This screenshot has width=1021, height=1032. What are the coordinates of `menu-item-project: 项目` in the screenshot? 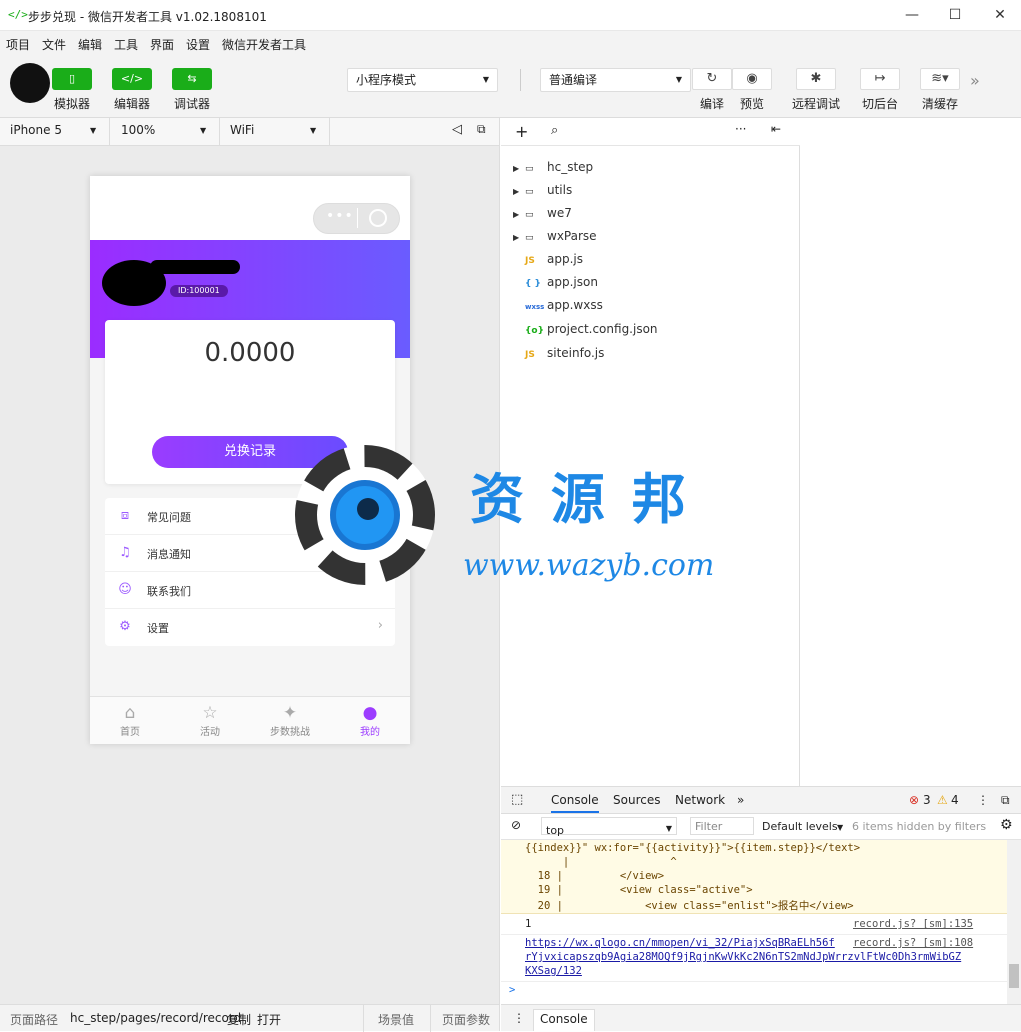 It's located at (18, 44).